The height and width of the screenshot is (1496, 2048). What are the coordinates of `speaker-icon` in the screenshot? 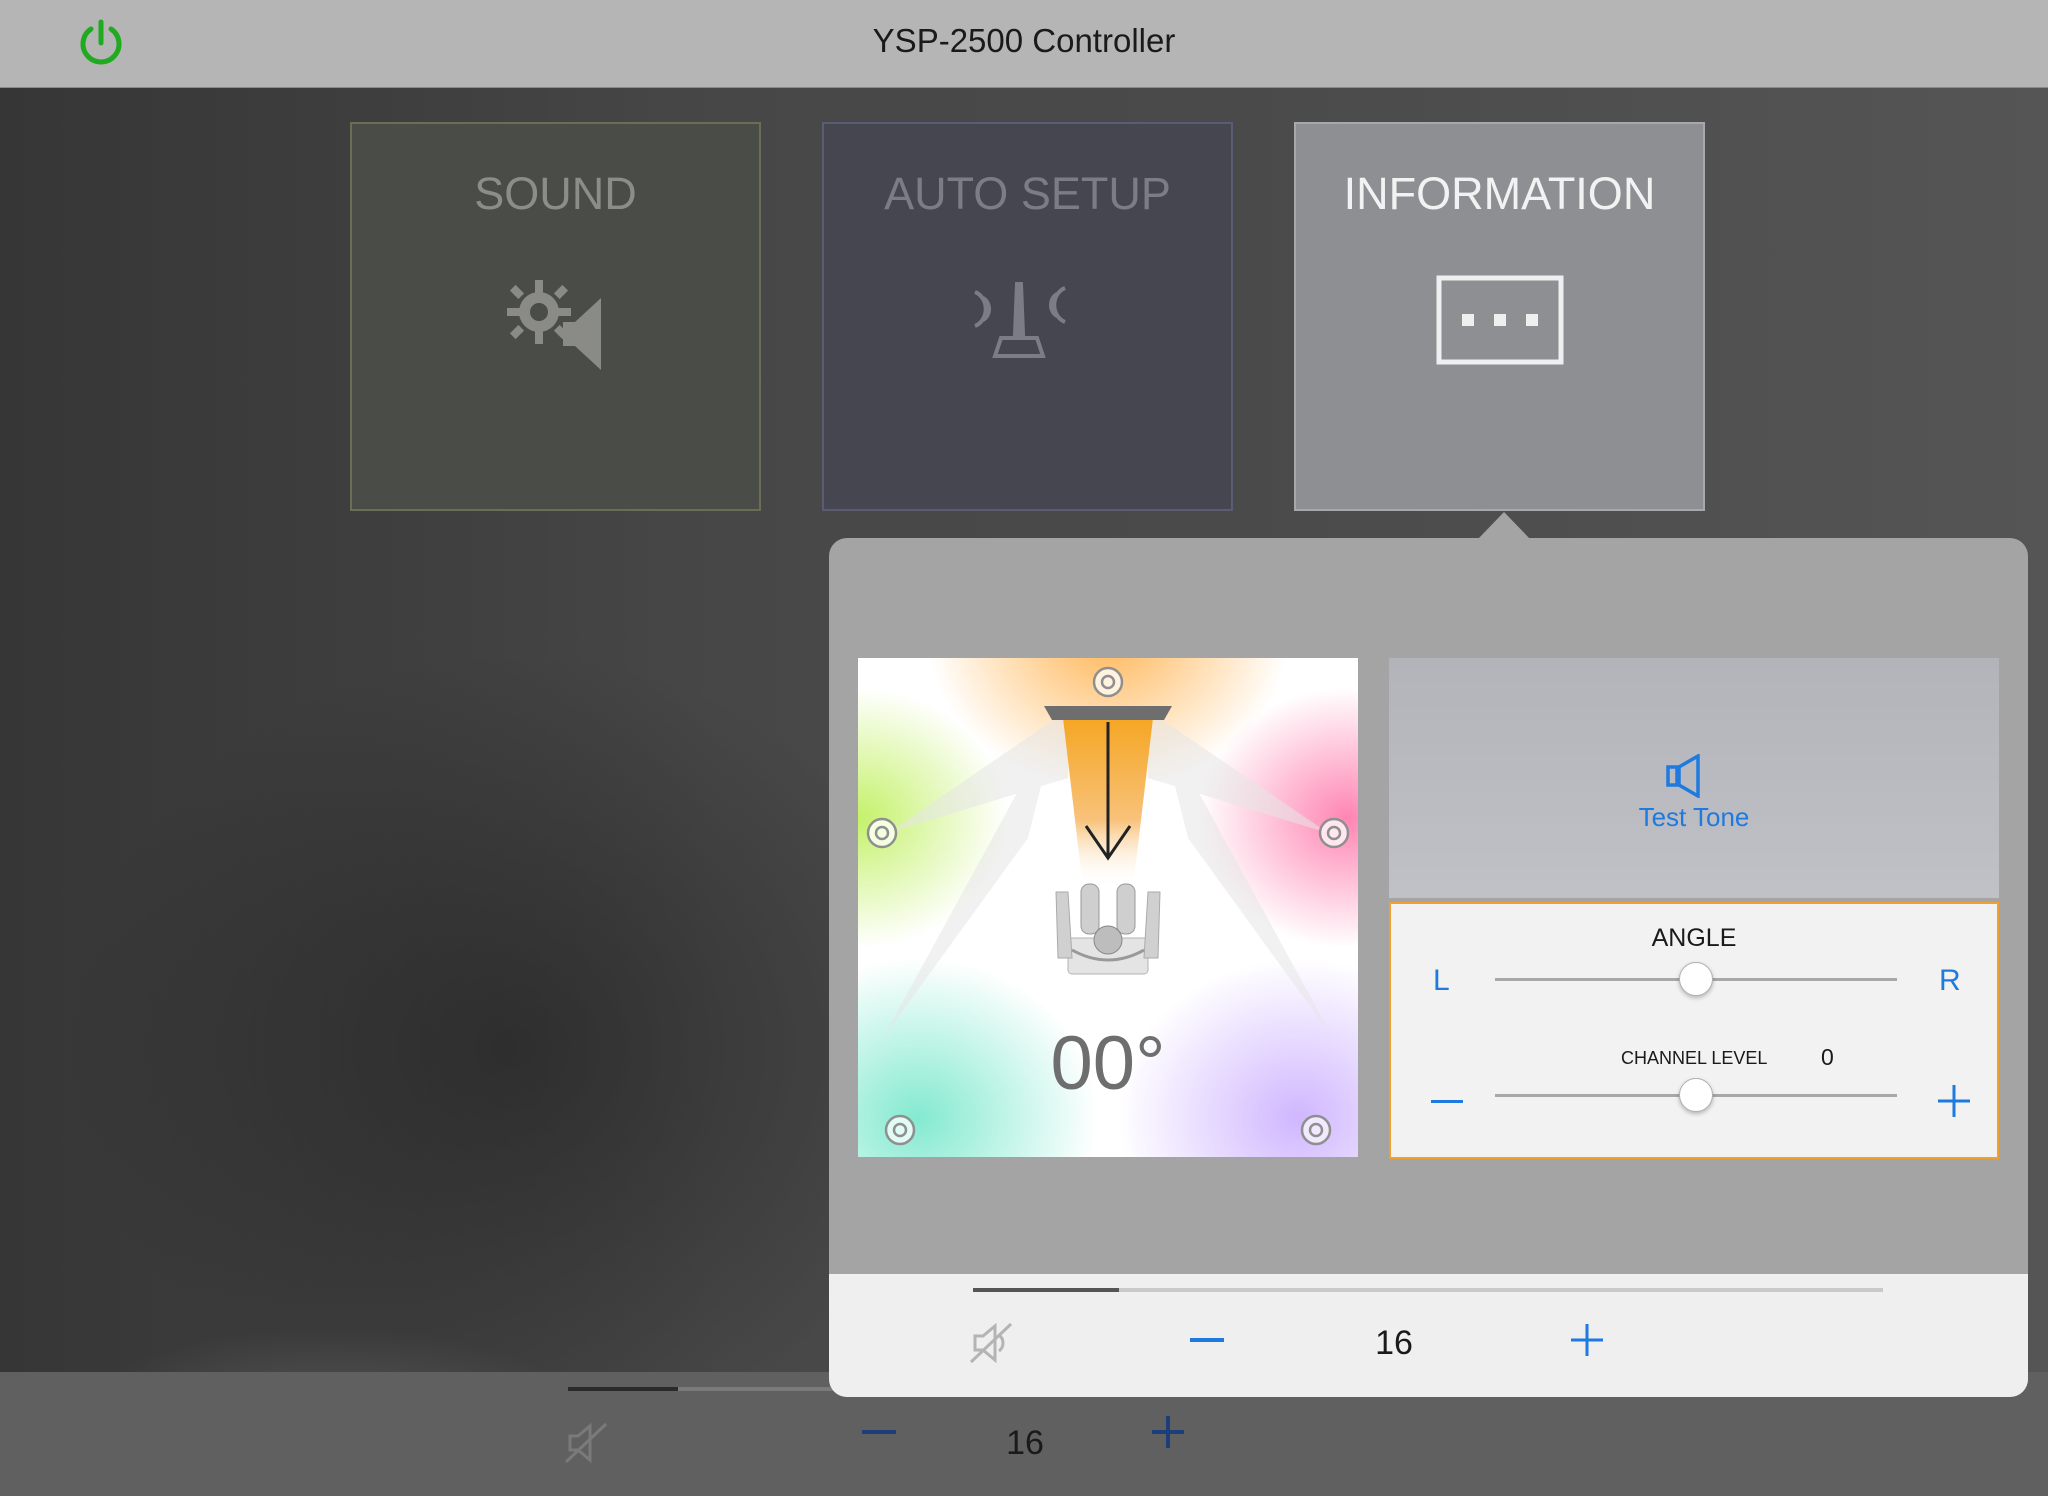 It's located at (1683, 776).